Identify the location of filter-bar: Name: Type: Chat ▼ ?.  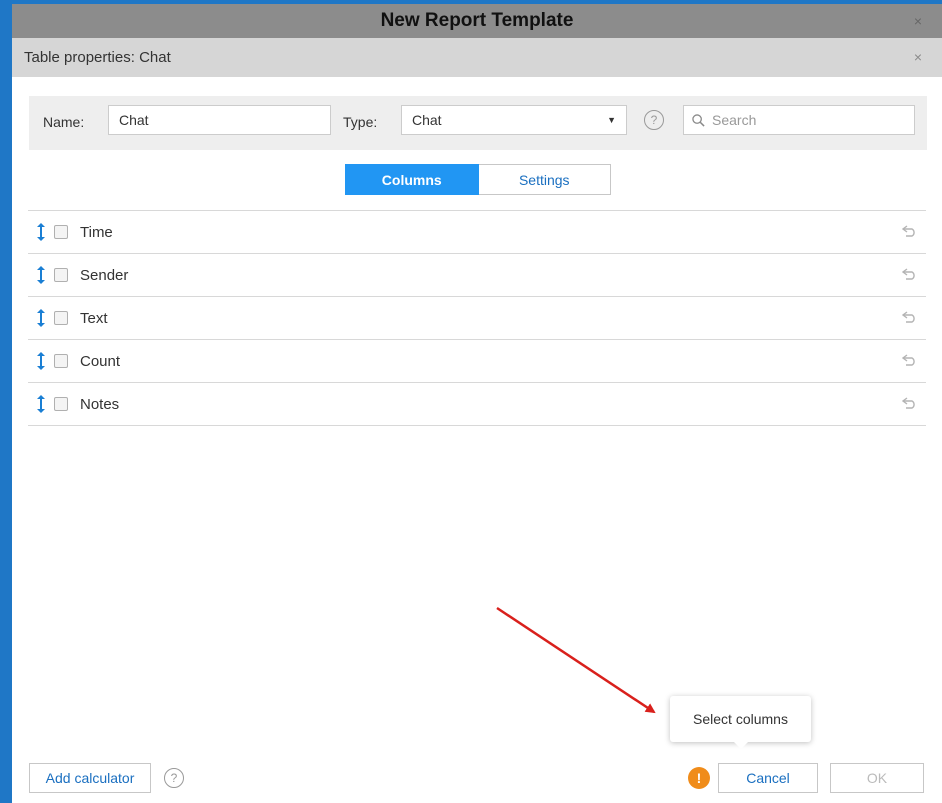
(478, 123).